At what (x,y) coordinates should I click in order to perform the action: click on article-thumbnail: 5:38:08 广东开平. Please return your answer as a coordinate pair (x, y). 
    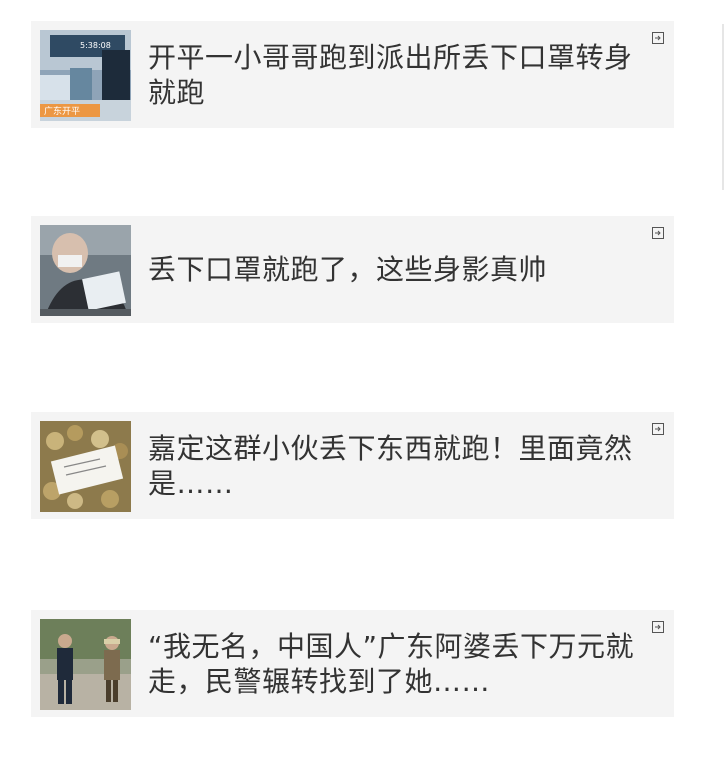
    Looking at the image, I should click on (85, 75).